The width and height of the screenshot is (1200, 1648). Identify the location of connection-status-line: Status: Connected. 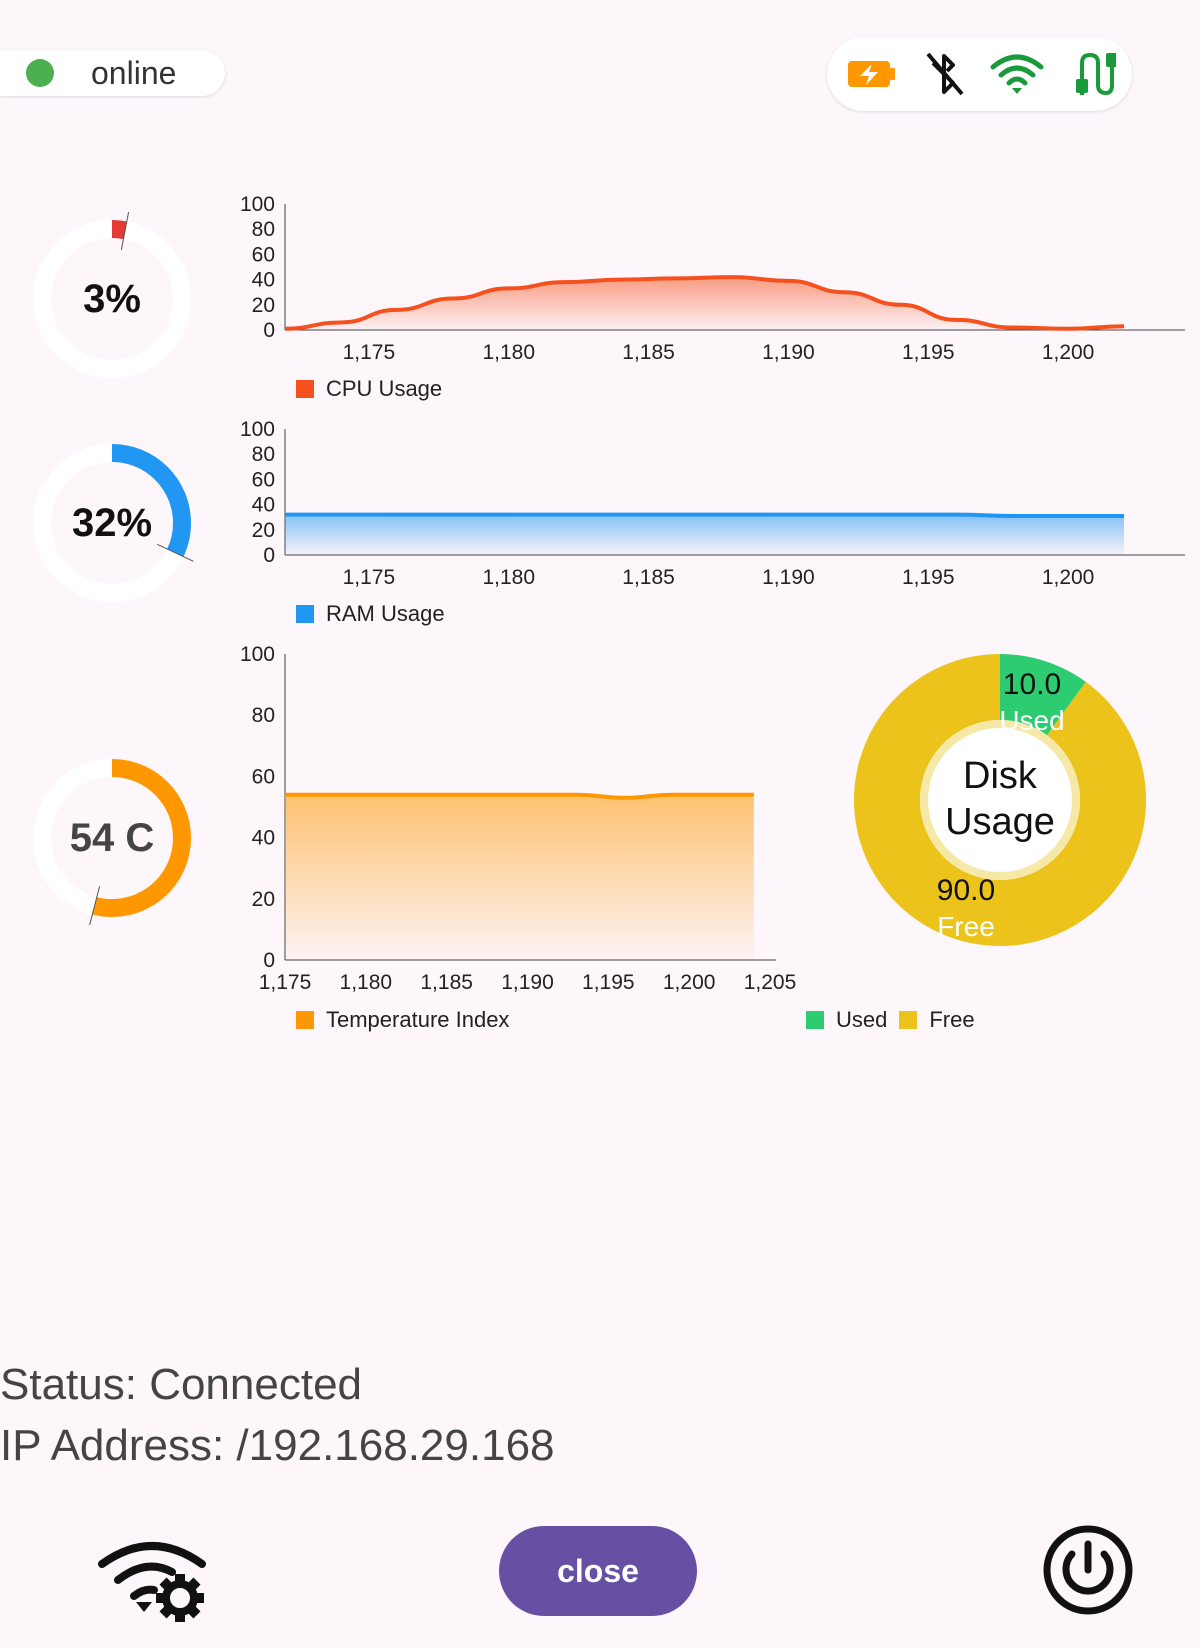
(181, 1384).